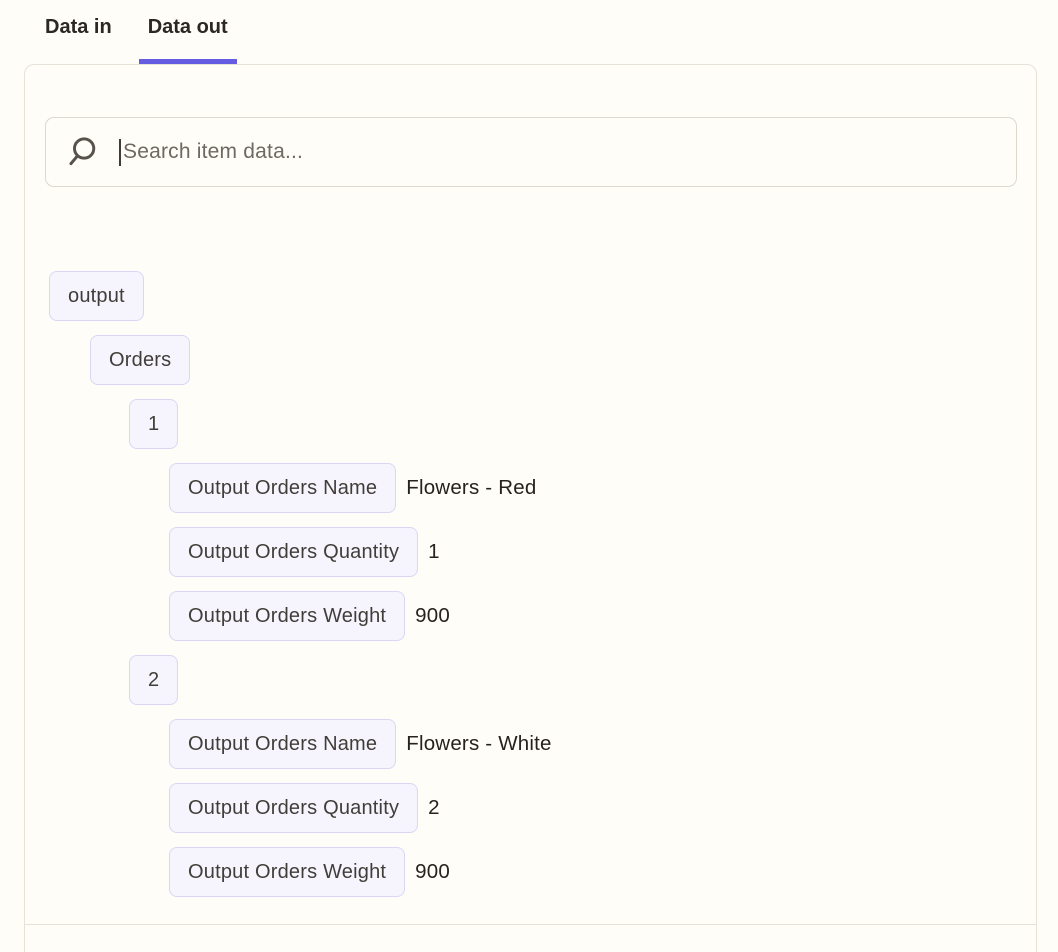 The width and height of the screenshot is (1058, 952). Describe the element at coordinates (530, 924) in the screenshot. I see `panel-divider` at that location.